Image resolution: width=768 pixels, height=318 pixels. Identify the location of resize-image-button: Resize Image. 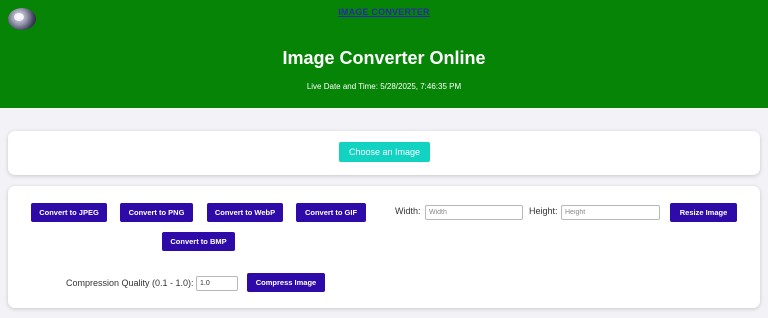
(703, 212).